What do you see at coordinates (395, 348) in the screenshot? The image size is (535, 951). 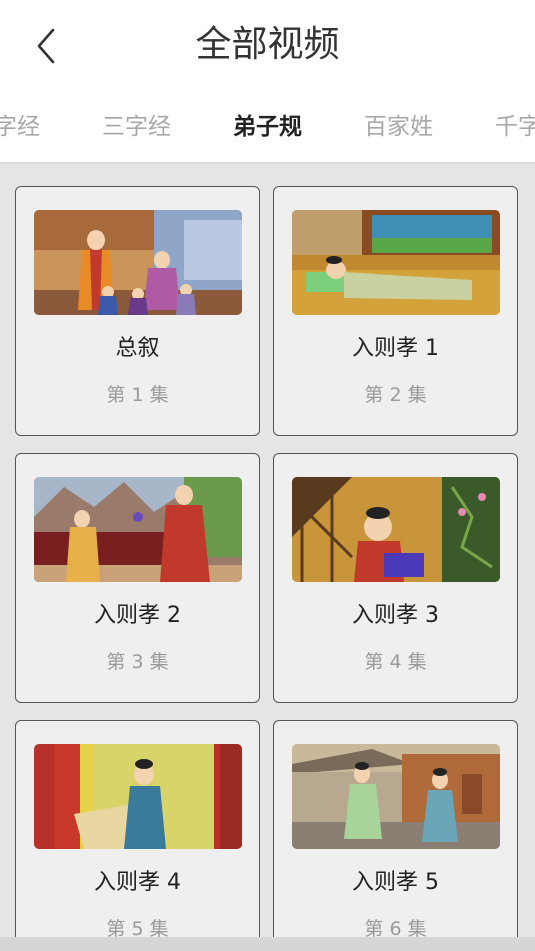 I see `video-title: 入则孝 1` at bounding box center [395, 348].